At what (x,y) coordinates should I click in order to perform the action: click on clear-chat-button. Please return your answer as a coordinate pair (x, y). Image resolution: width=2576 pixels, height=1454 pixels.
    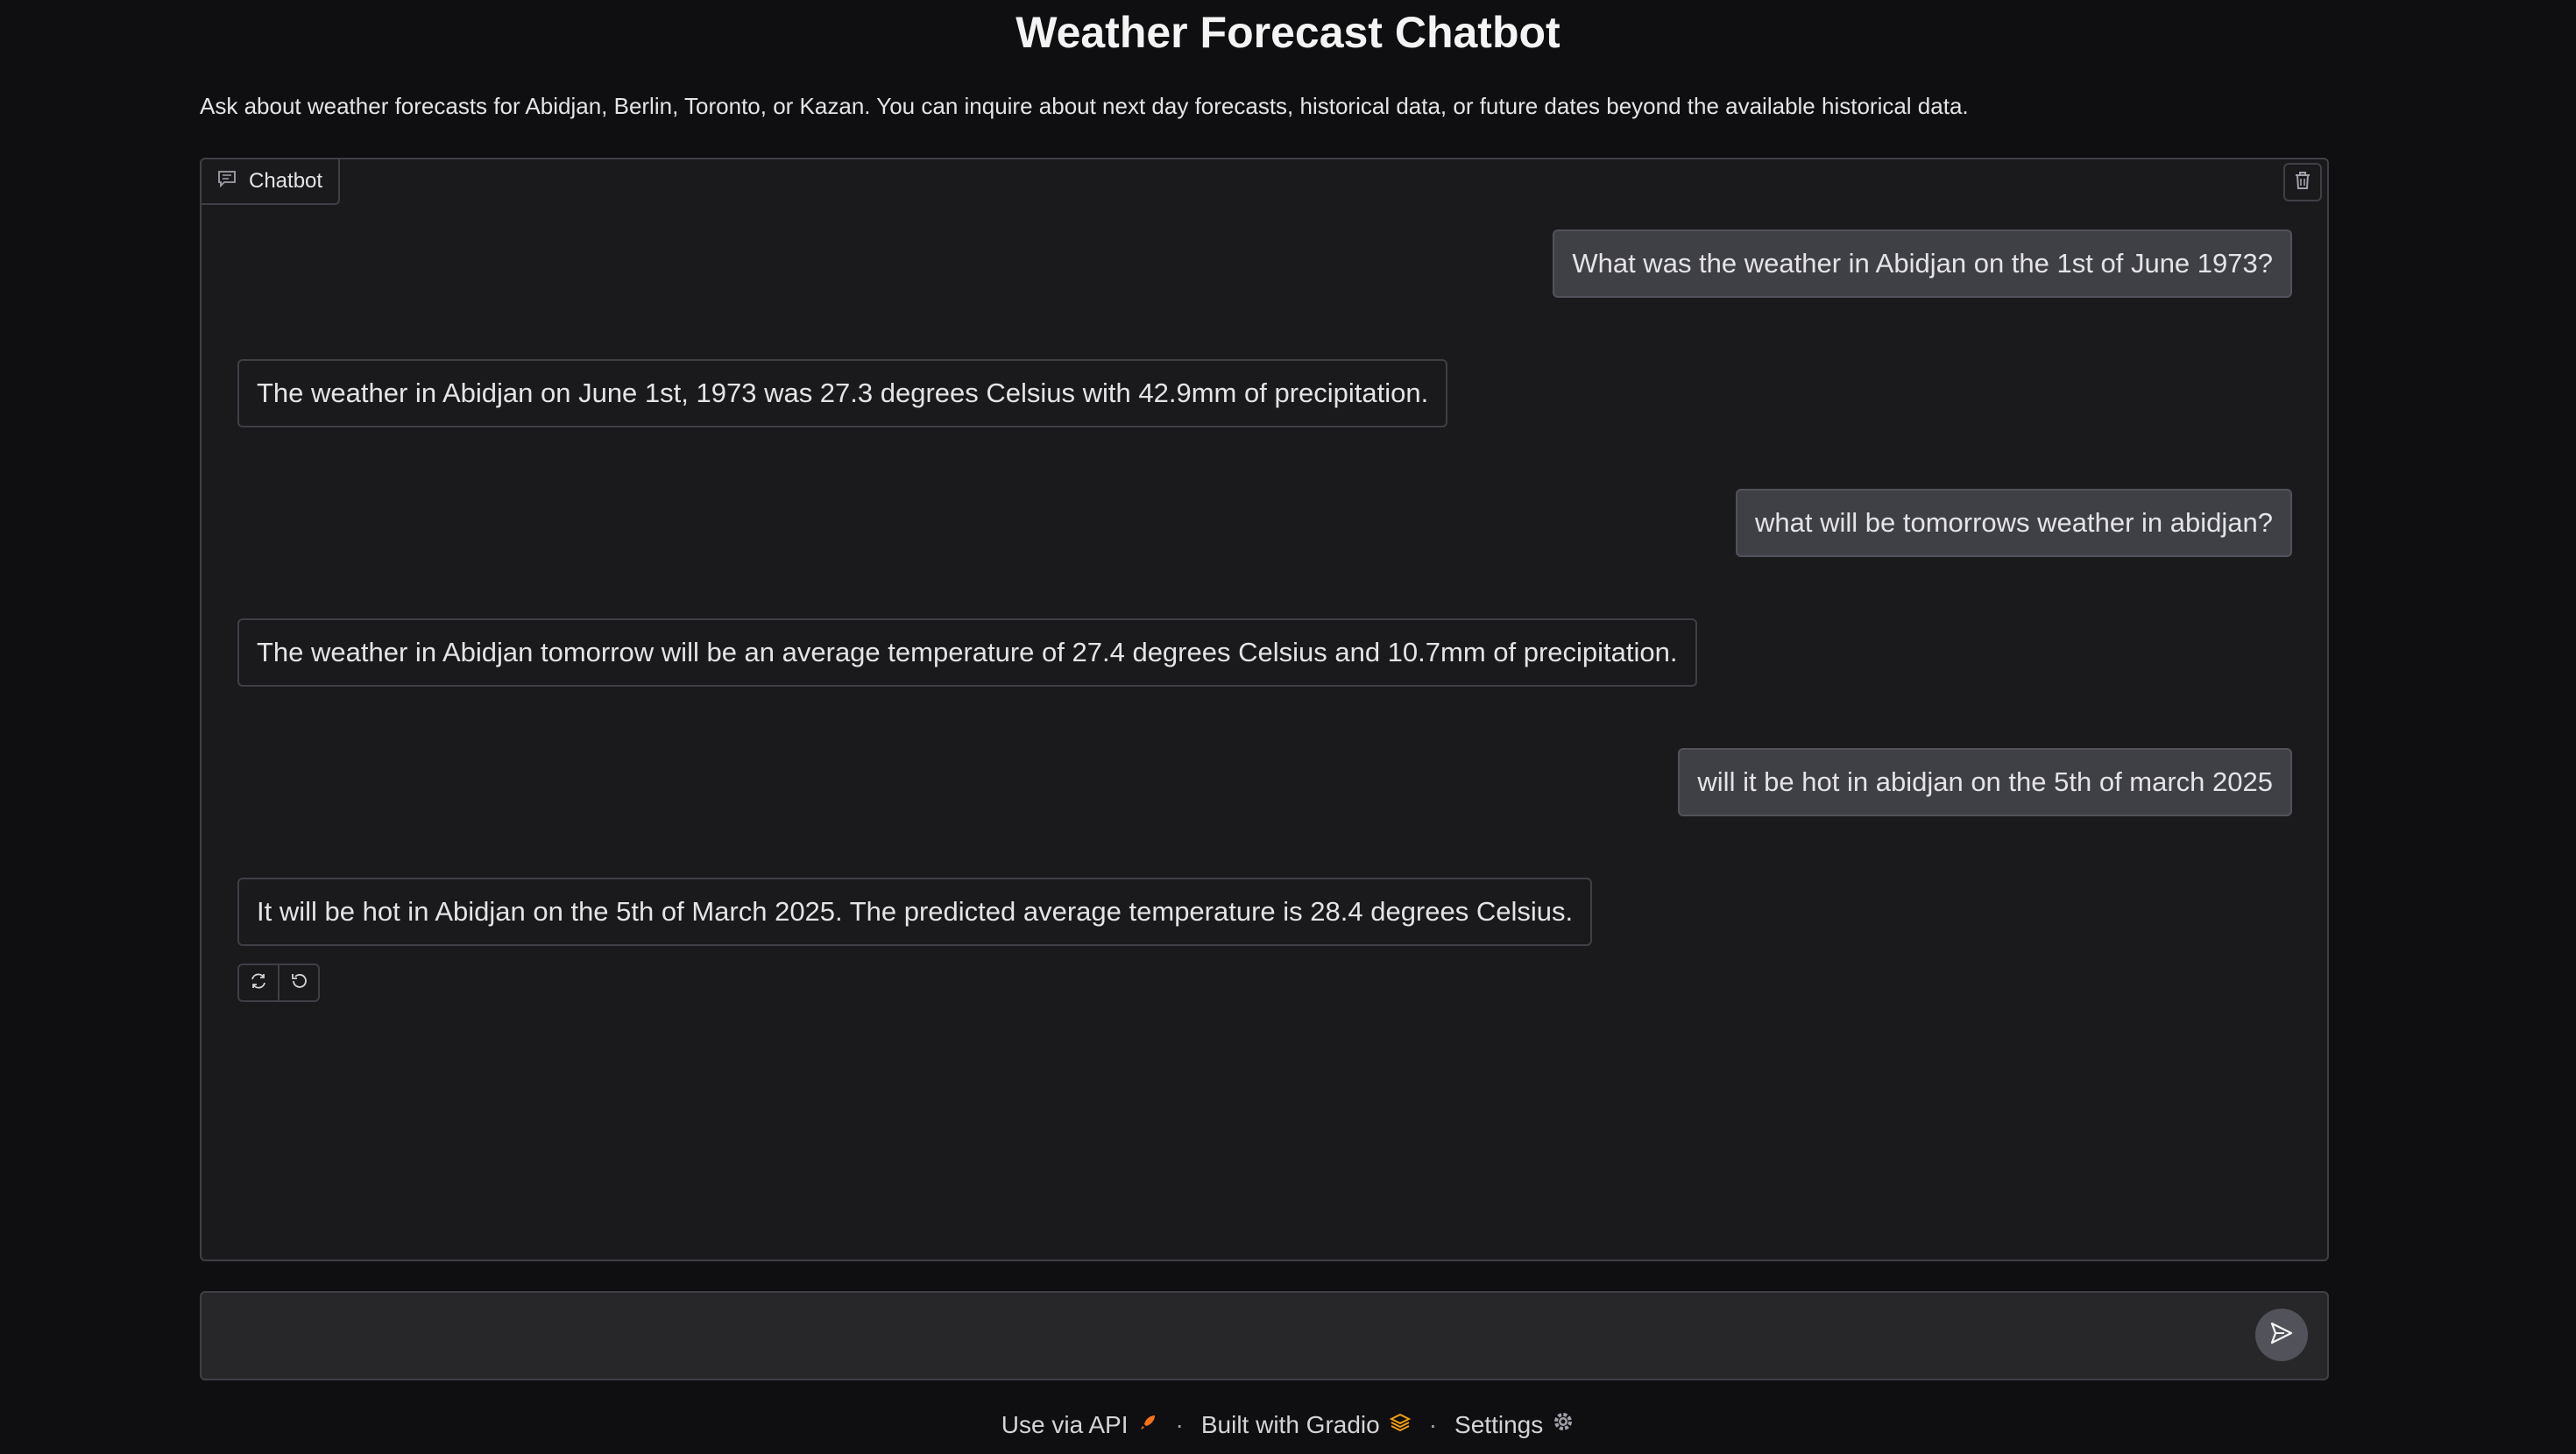
    Looking at the image, I should click on (2302, 182).